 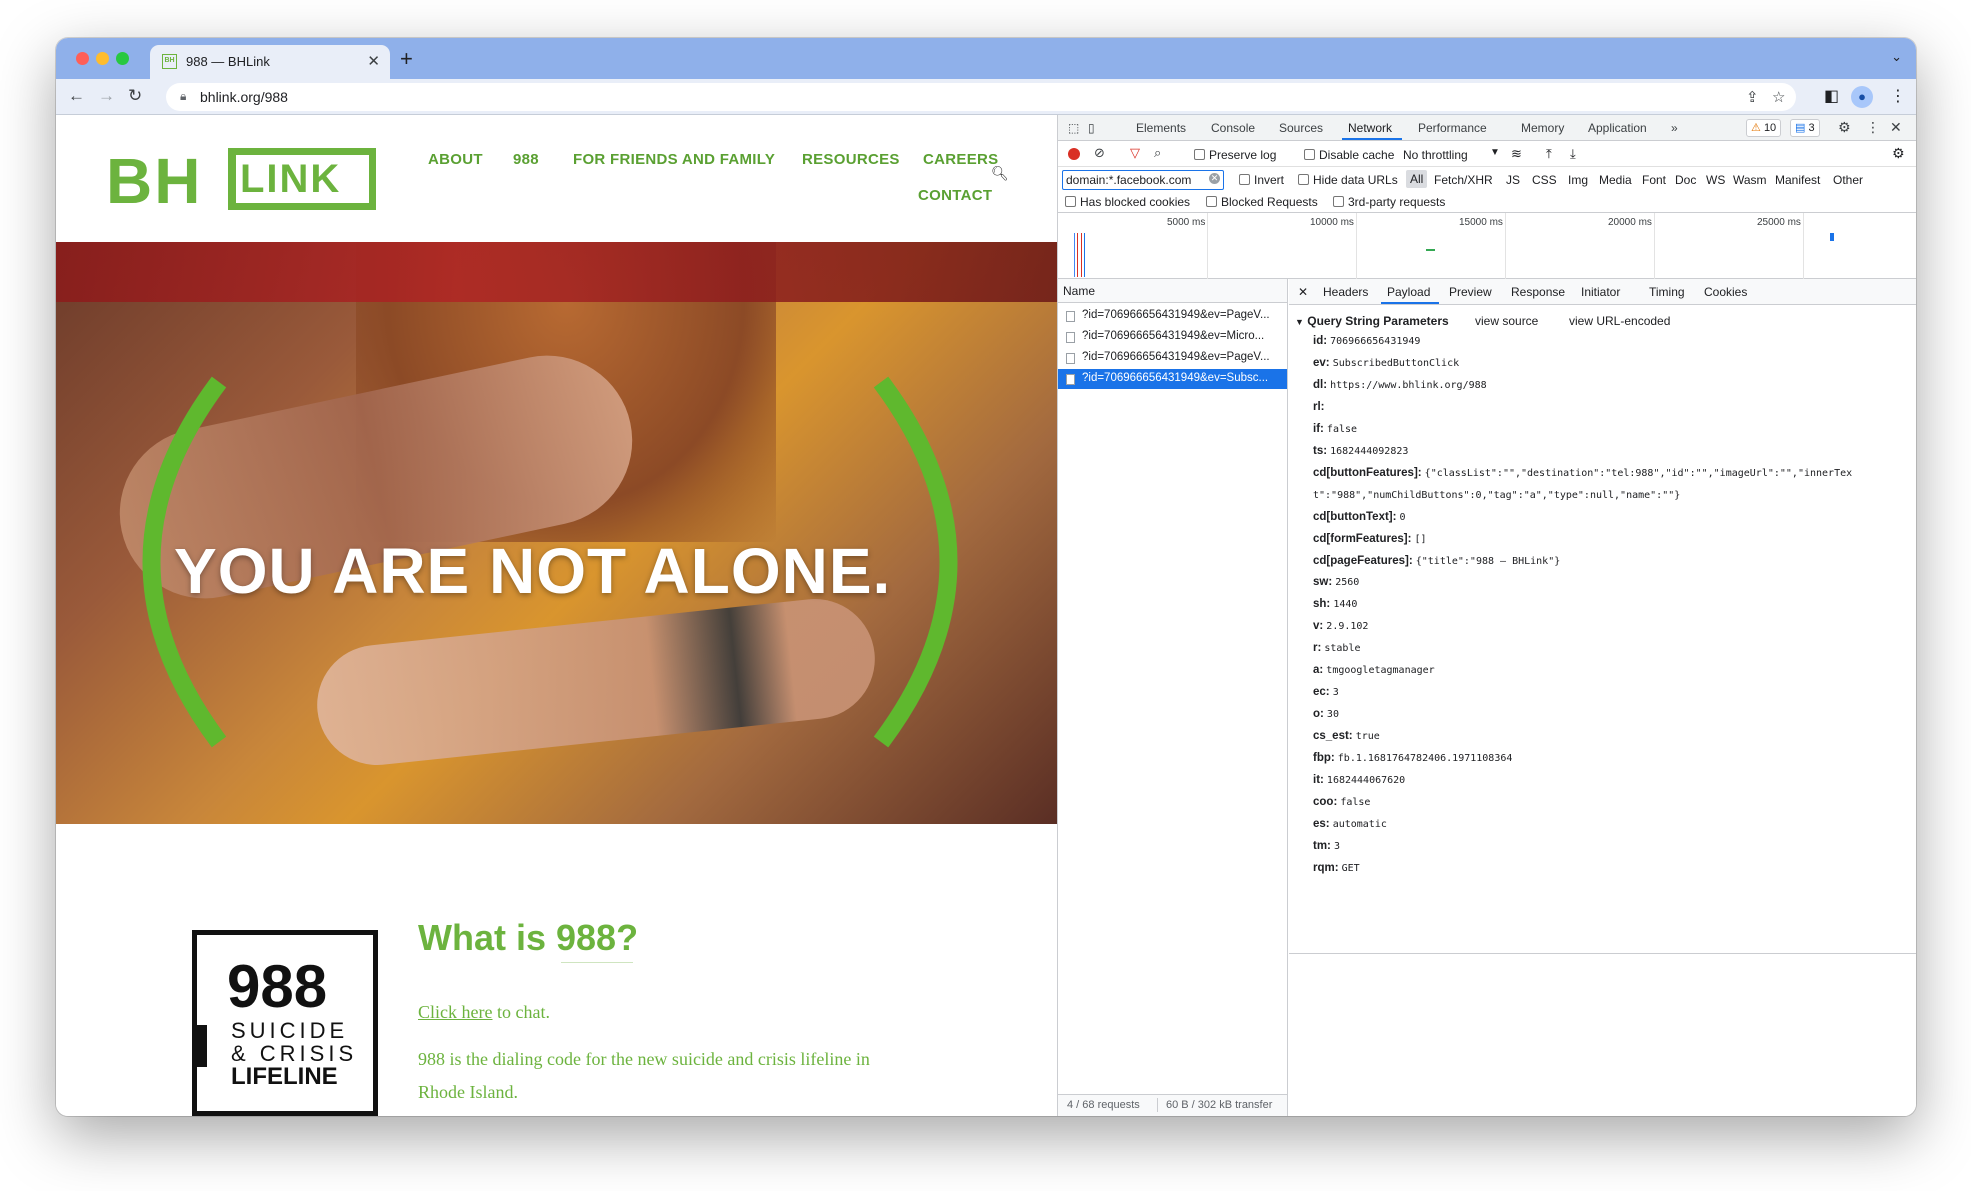 What do you see at coordinates (1549, 154) in the screenshot?
I see `import-har-icon: ⤒` at bounding box center [1549, 154].